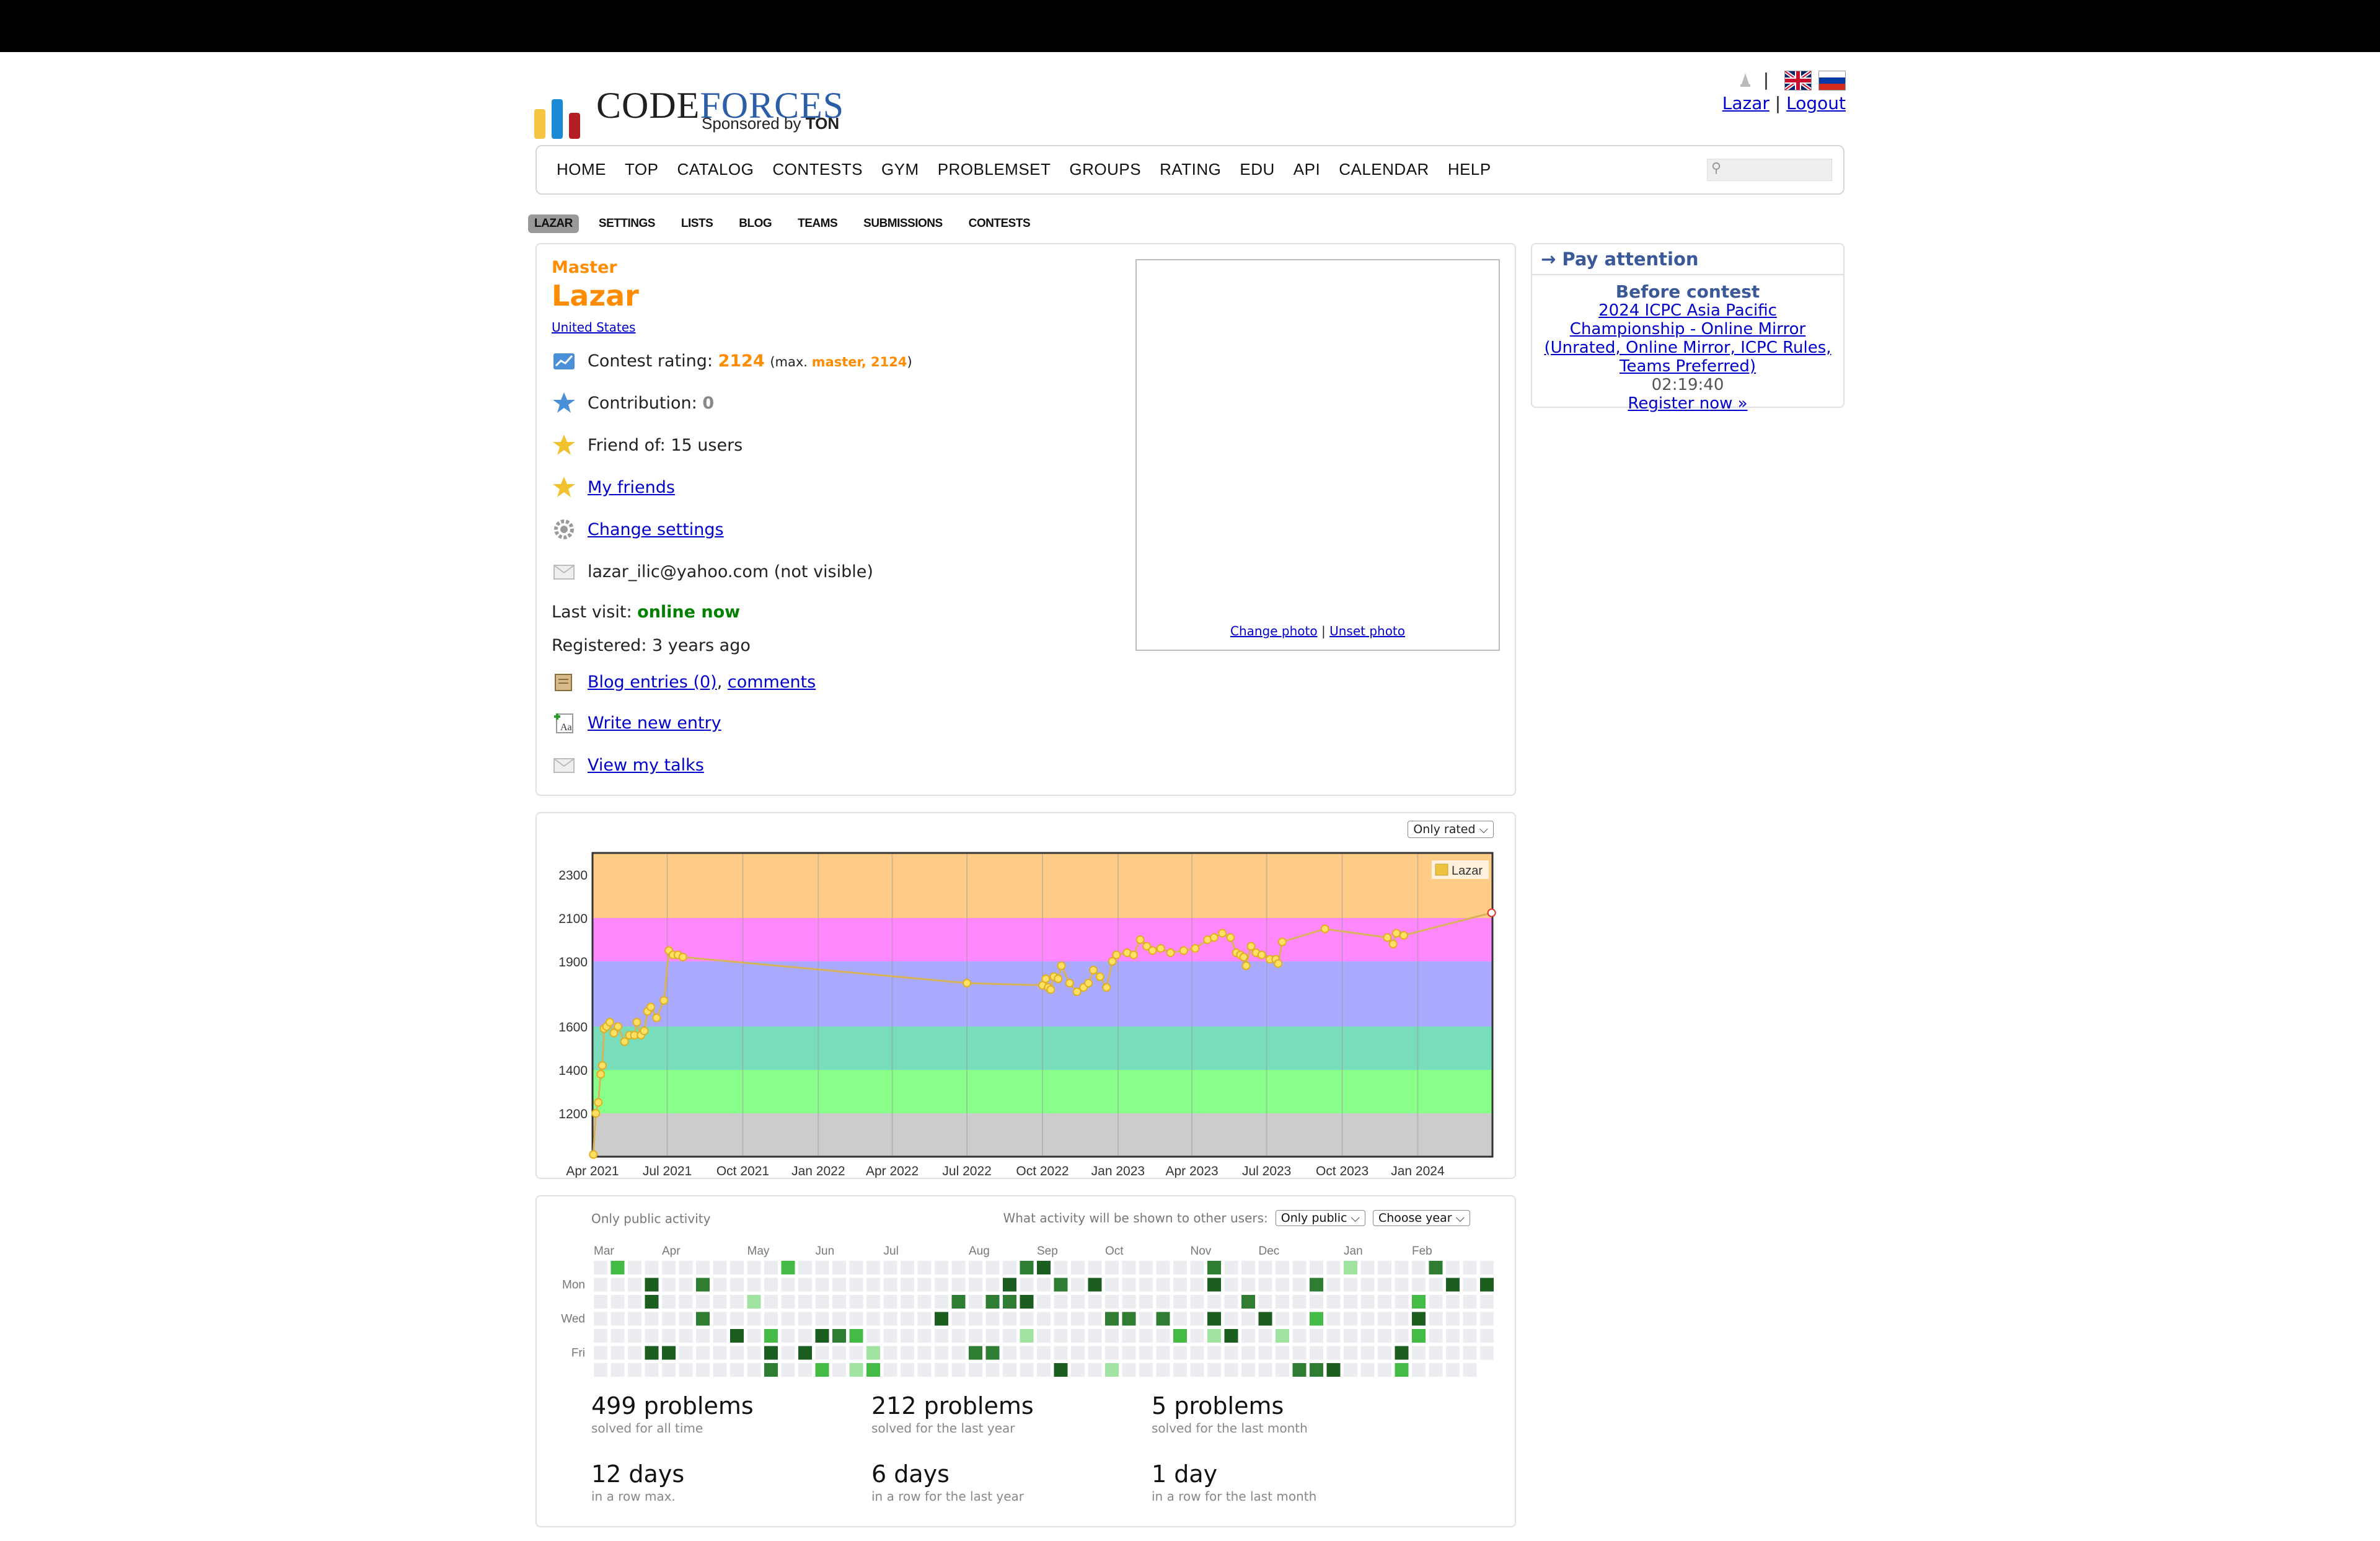 This screenshot has height=1541, width=2380. I want to click on menu-item-gym: GYM, so click(900, 169).